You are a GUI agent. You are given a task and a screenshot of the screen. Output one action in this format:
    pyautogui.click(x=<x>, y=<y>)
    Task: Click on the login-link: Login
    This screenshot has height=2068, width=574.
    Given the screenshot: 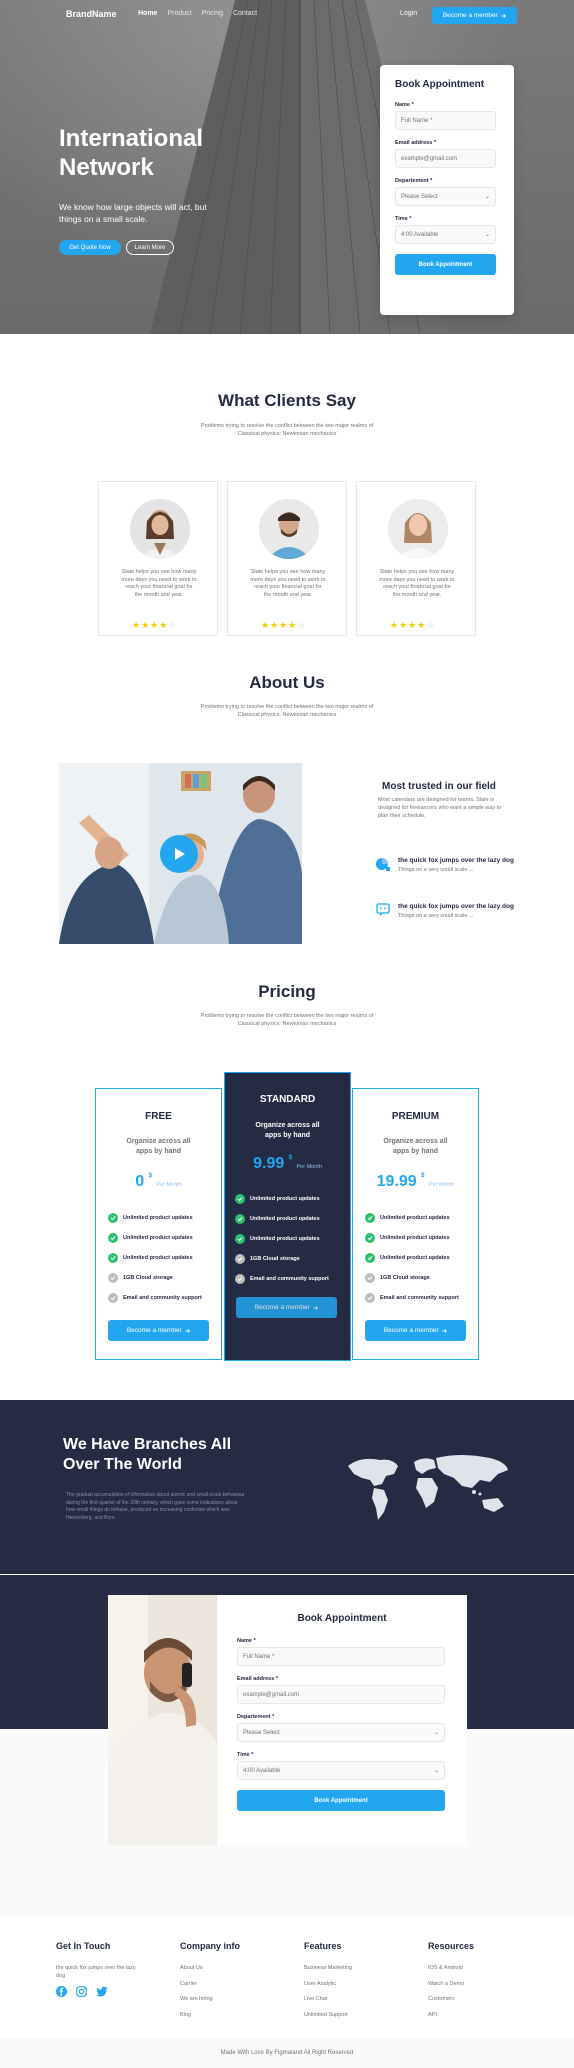 What is the action you would take?
    pyautogui.click(x=408, y=13)
    